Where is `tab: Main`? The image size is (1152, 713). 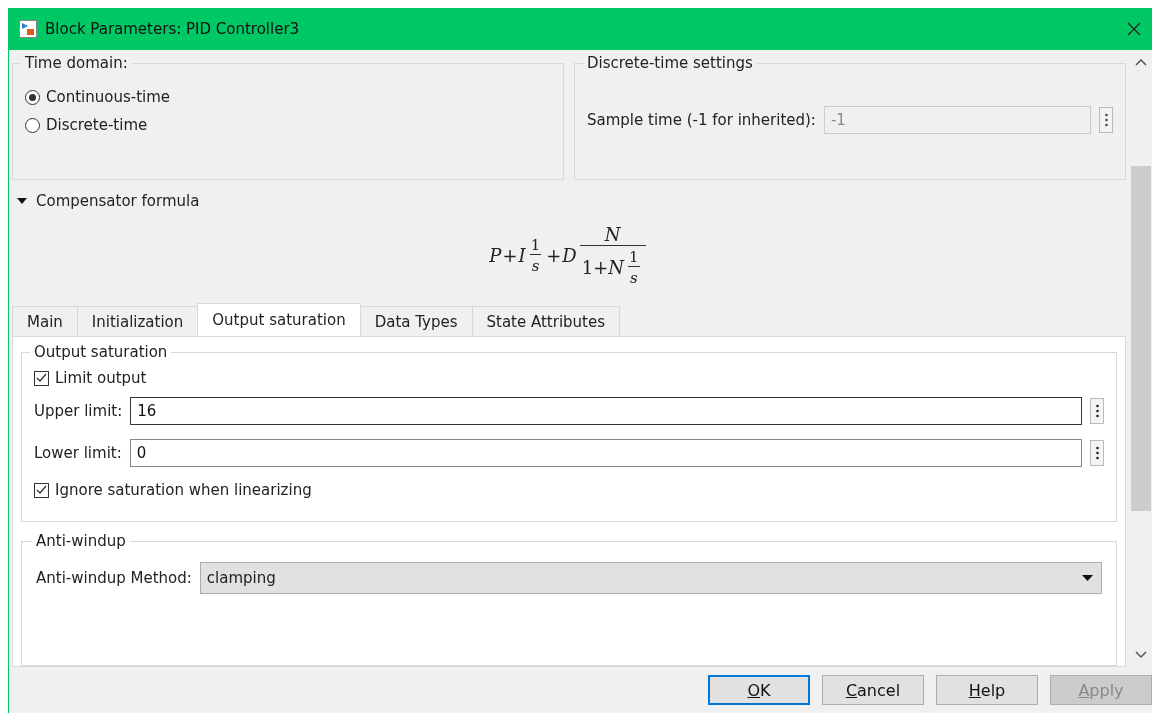
tab: Main is located at coordinates (45, 321).